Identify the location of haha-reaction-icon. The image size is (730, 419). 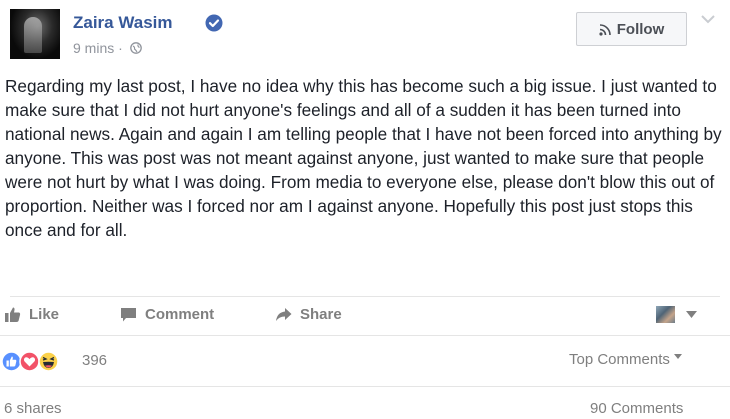
(48, 361).